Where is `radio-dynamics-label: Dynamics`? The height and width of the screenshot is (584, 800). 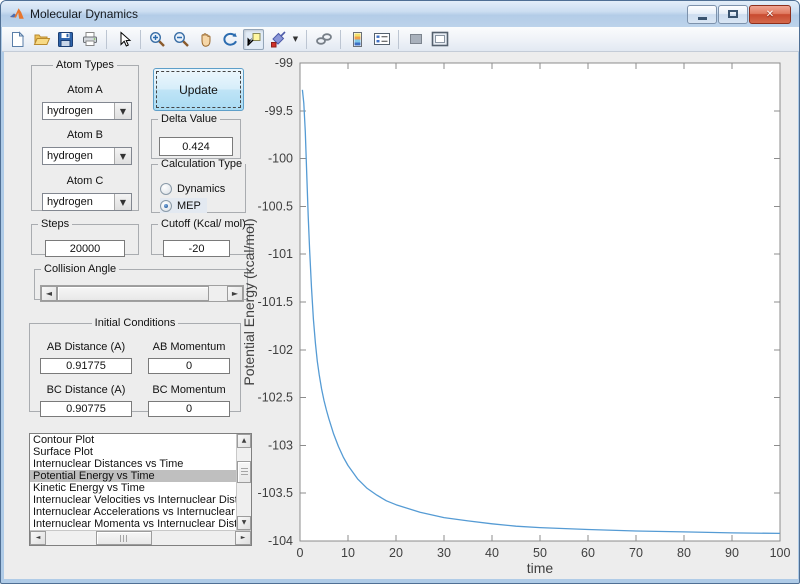
radio-dynamics-label: Dynamics is located at coordinates (201, 188).